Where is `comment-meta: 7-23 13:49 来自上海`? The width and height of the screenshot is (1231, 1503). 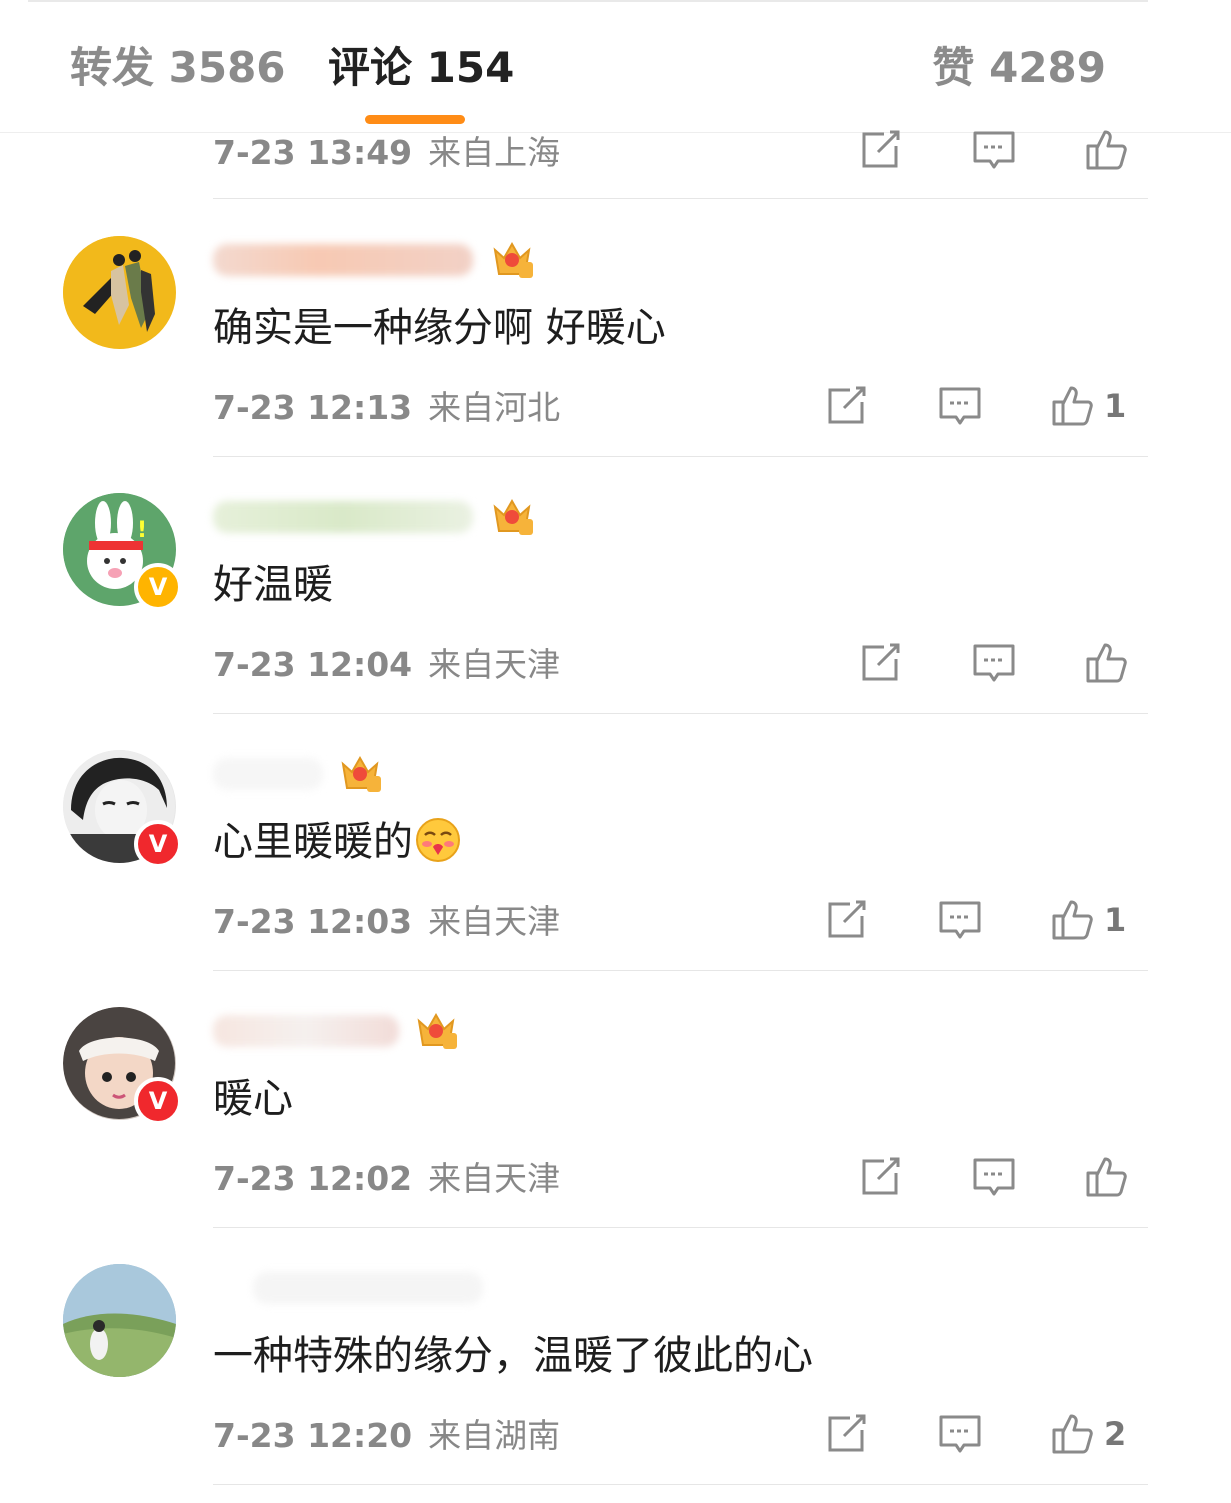
comment-meta: 7-23 13:49 来自上海 is located at coordinates (386, 153).